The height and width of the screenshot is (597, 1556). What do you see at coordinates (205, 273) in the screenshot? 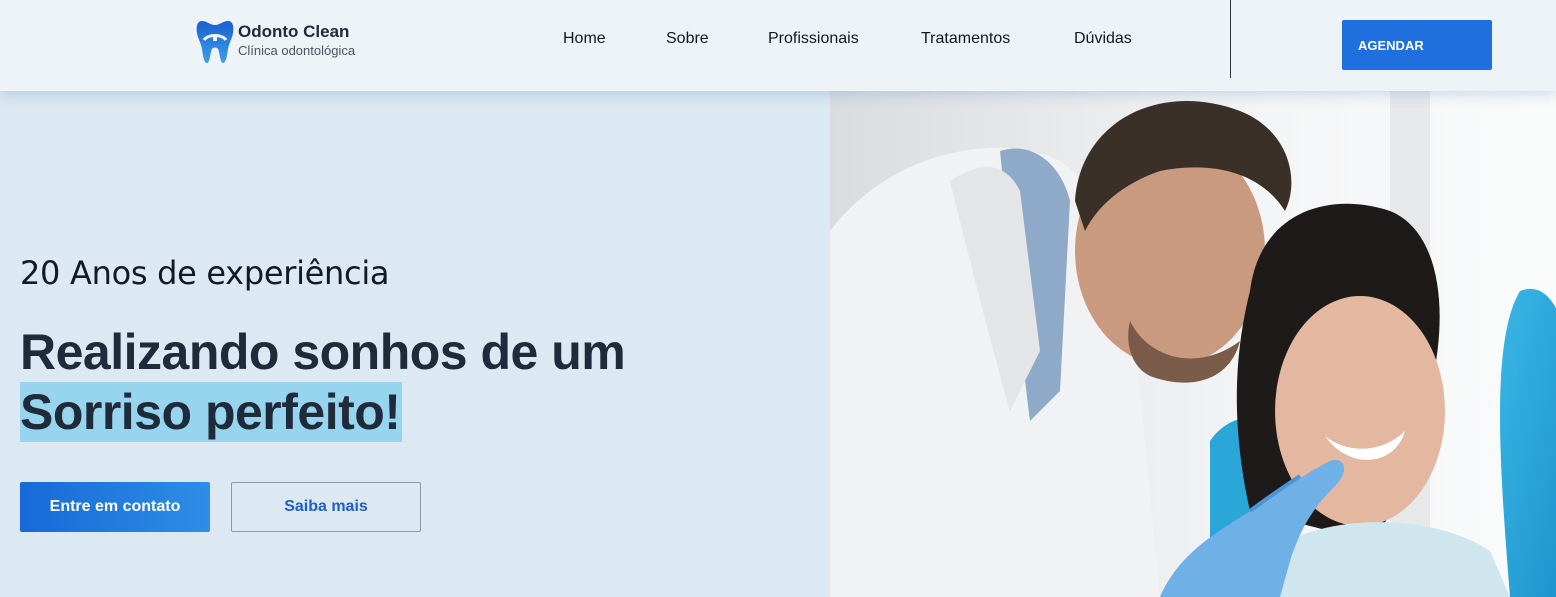
I see `hero-eyebrow: 20 Anos de experiência` at bounding box center [205, 273].